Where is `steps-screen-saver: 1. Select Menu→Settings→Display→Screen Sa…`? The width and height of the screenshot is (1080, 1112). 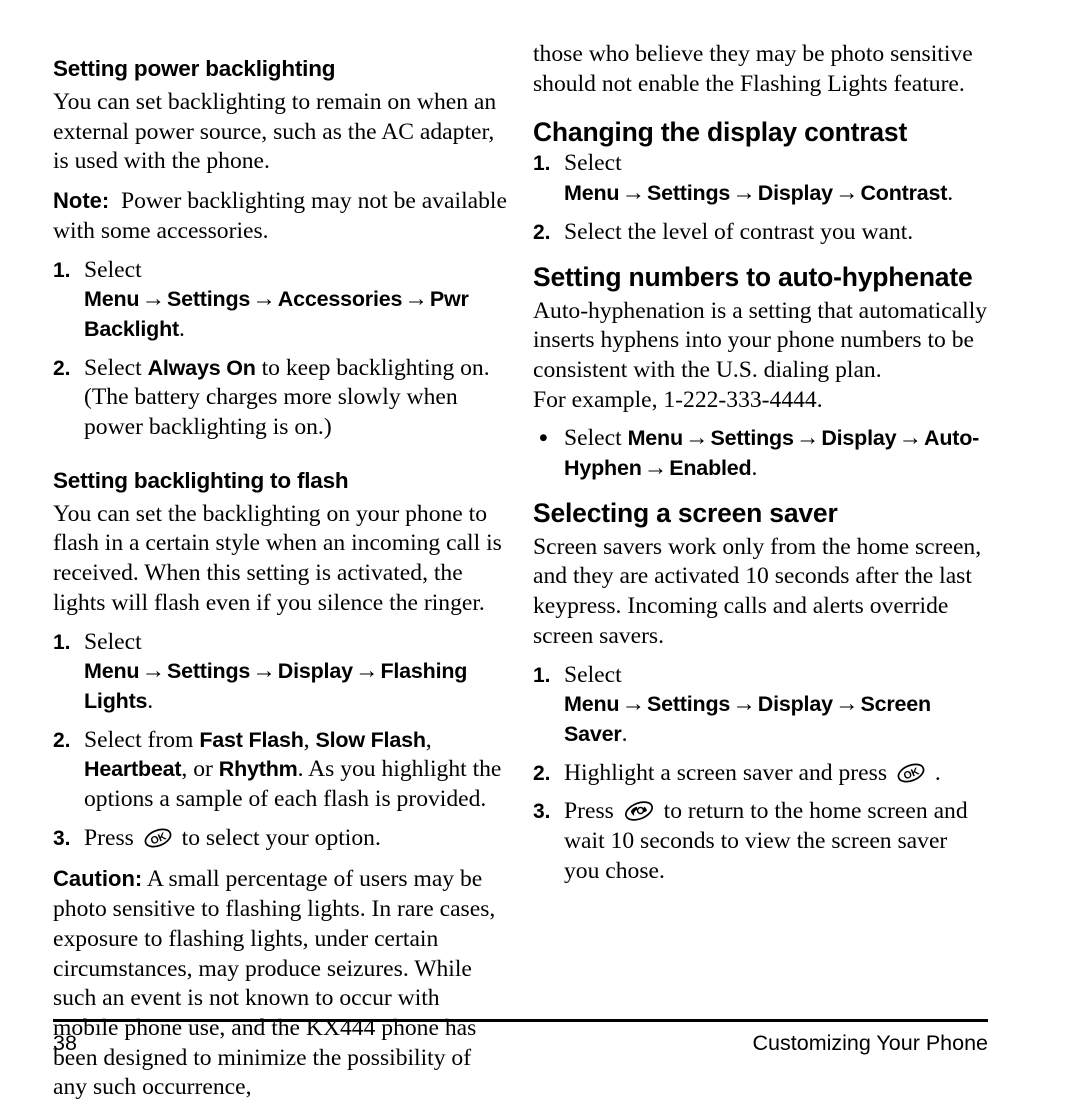
steps-screen-saver: 1. Select Menu→Settings→Display→Screen Sa… is located at coordinates (760, 774).